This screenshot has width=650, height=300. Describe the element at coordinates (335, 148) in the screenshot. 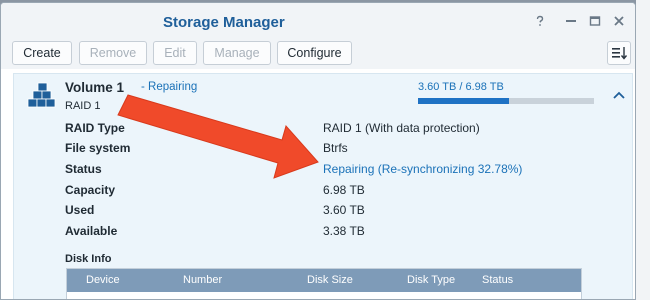

I see `detail-value-file-system: Btrfs` at that location.